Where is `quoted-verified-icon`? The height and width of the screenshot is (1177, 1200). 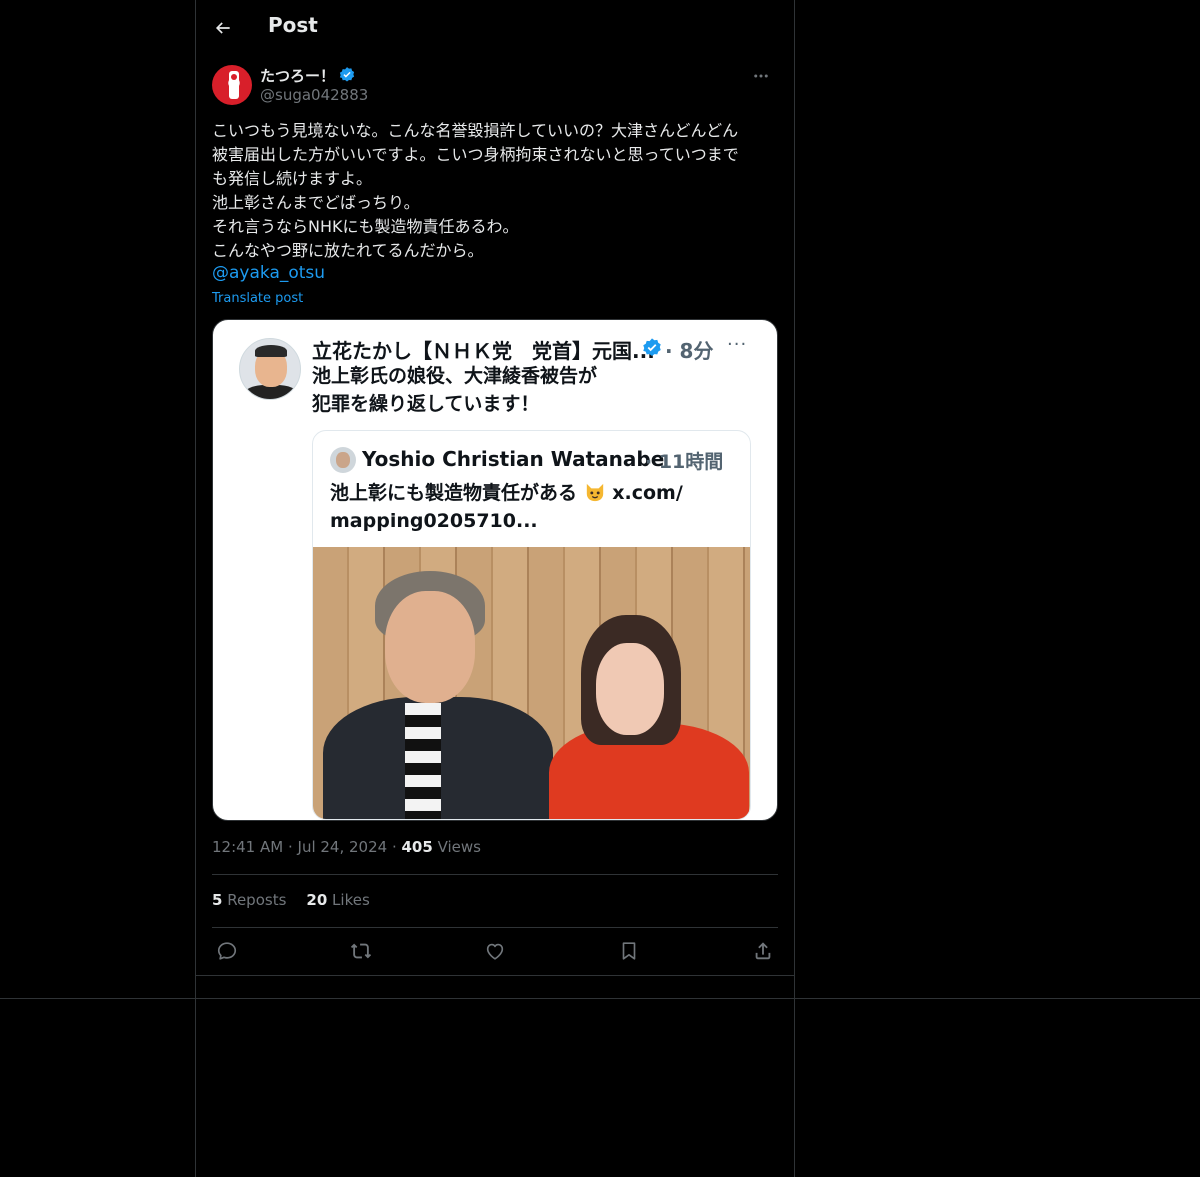
quoted-verified-icon is located at coordinates (652, 347).